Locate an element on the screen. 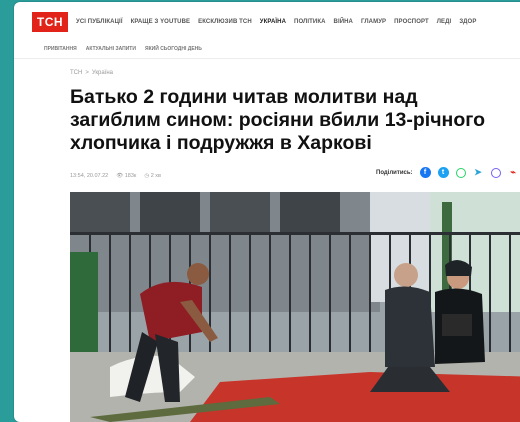  nav-glamour: ГЛАМУР is located at coordinates (373, 22).